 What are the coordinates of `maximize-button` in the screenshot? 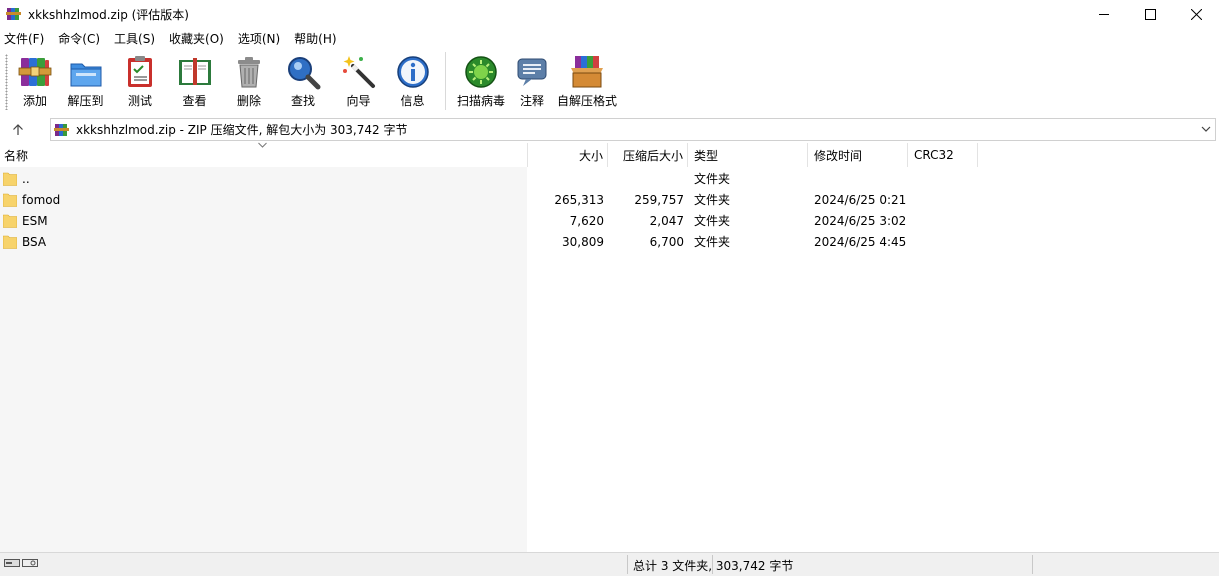 It's located at (1150, 14).